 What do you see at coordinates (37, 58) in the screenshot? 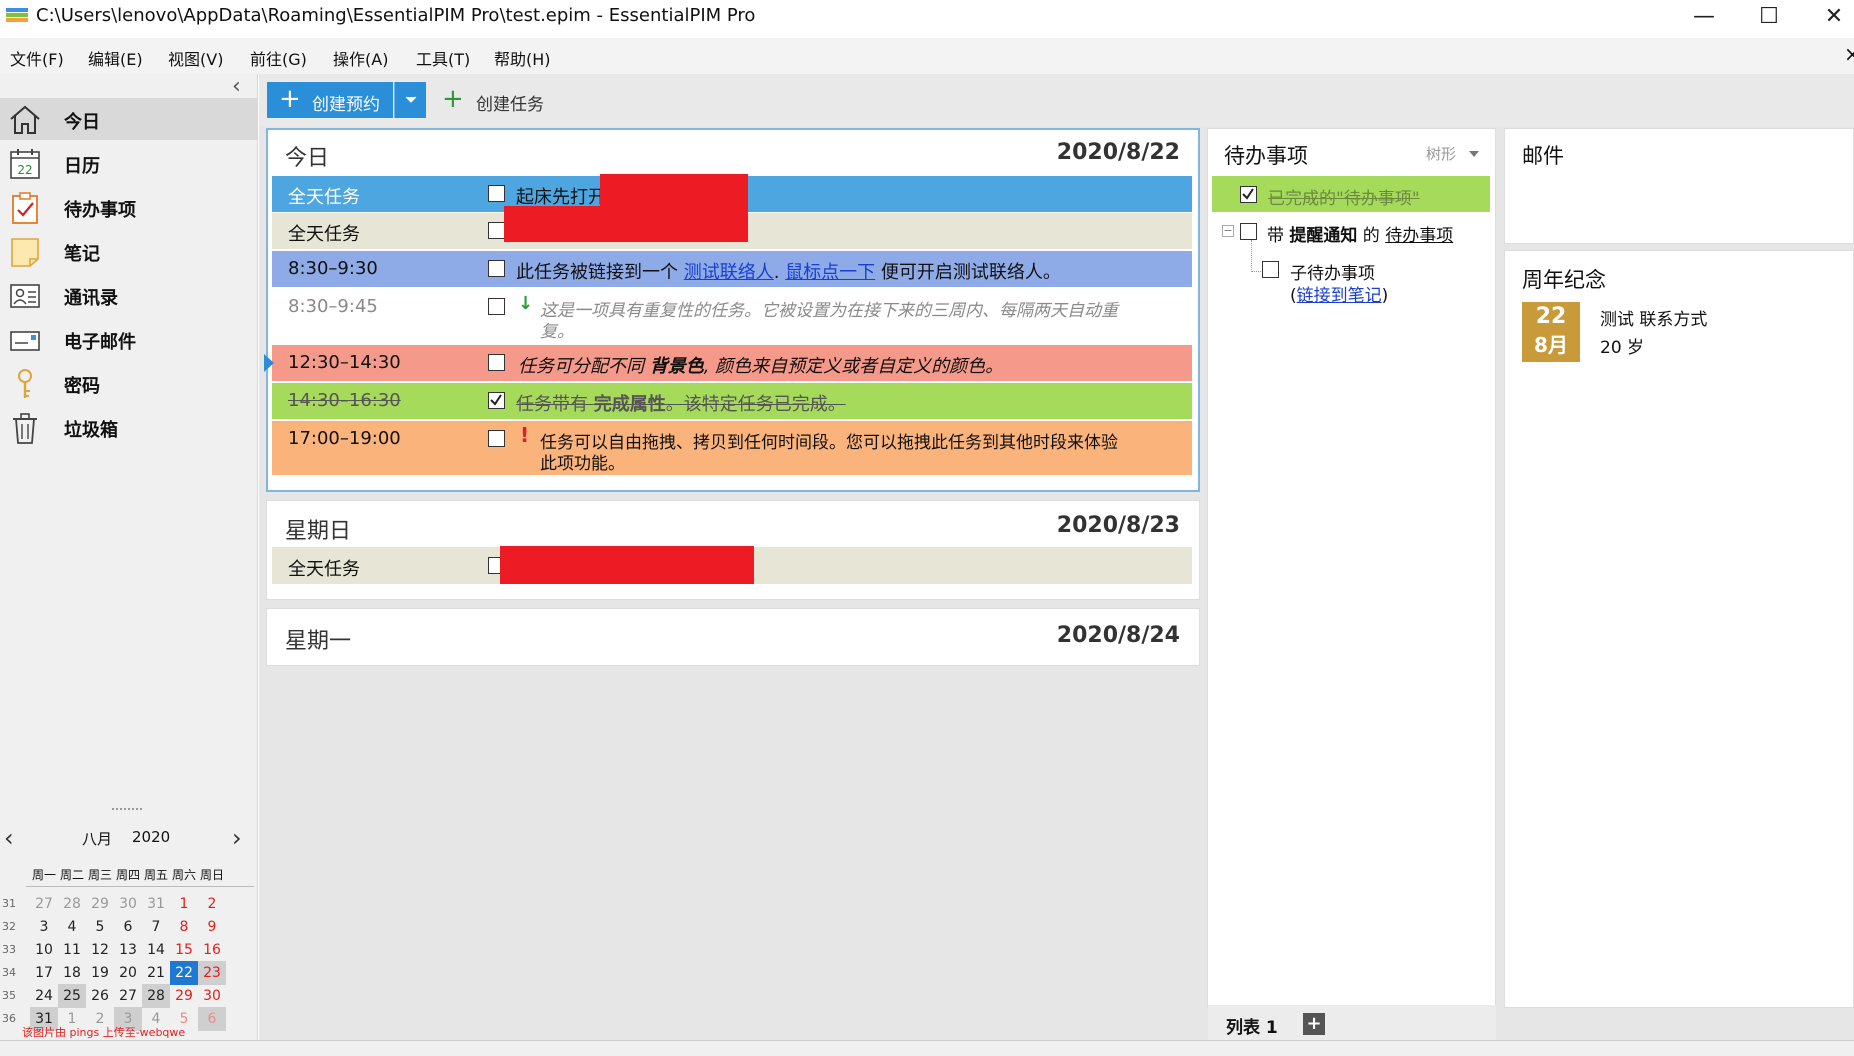
I see `menu-file: 文件(F)` at bounding box center [37, 58].